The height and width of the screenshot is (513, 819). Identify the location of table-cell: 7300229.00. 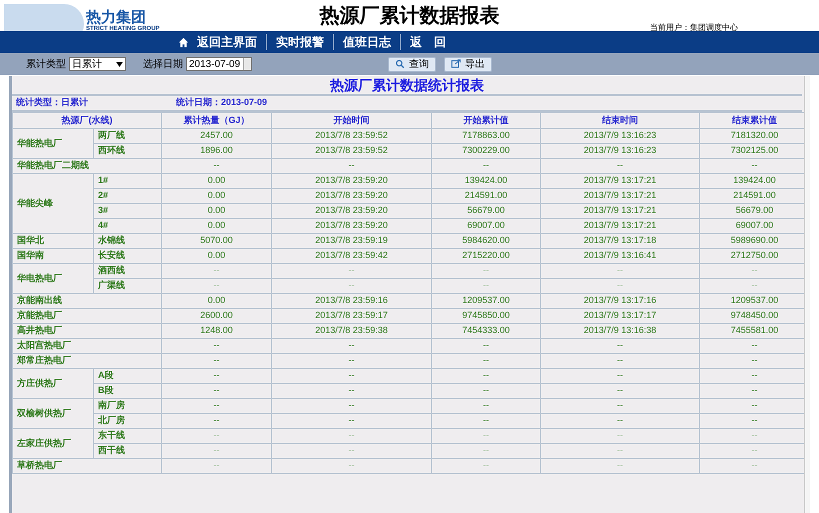
(486, 151).